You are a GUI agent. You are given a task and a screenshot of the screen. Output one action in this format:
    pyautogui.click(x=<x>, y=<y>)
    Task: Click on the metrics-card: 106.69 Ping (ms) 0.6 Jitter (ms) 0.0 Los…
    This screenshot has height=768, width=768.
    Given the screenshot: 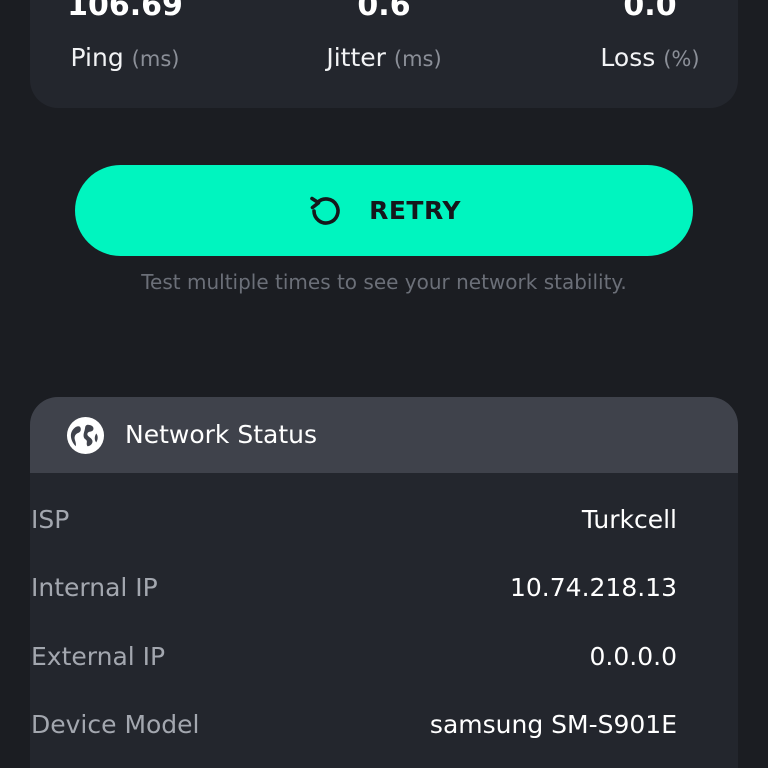 What is the action you would take?
    pyautogui.click(x=384, y=54)
    